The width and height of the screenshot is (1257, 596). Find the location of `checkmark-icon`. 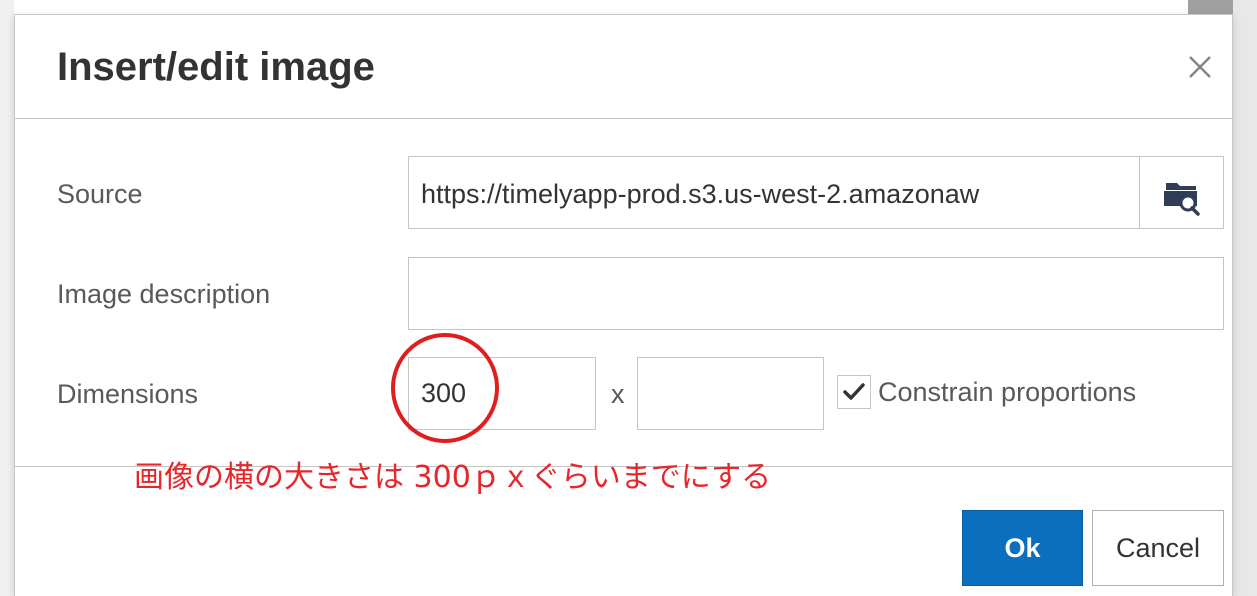

checkmark-icon is located at coordinates (854, 391).